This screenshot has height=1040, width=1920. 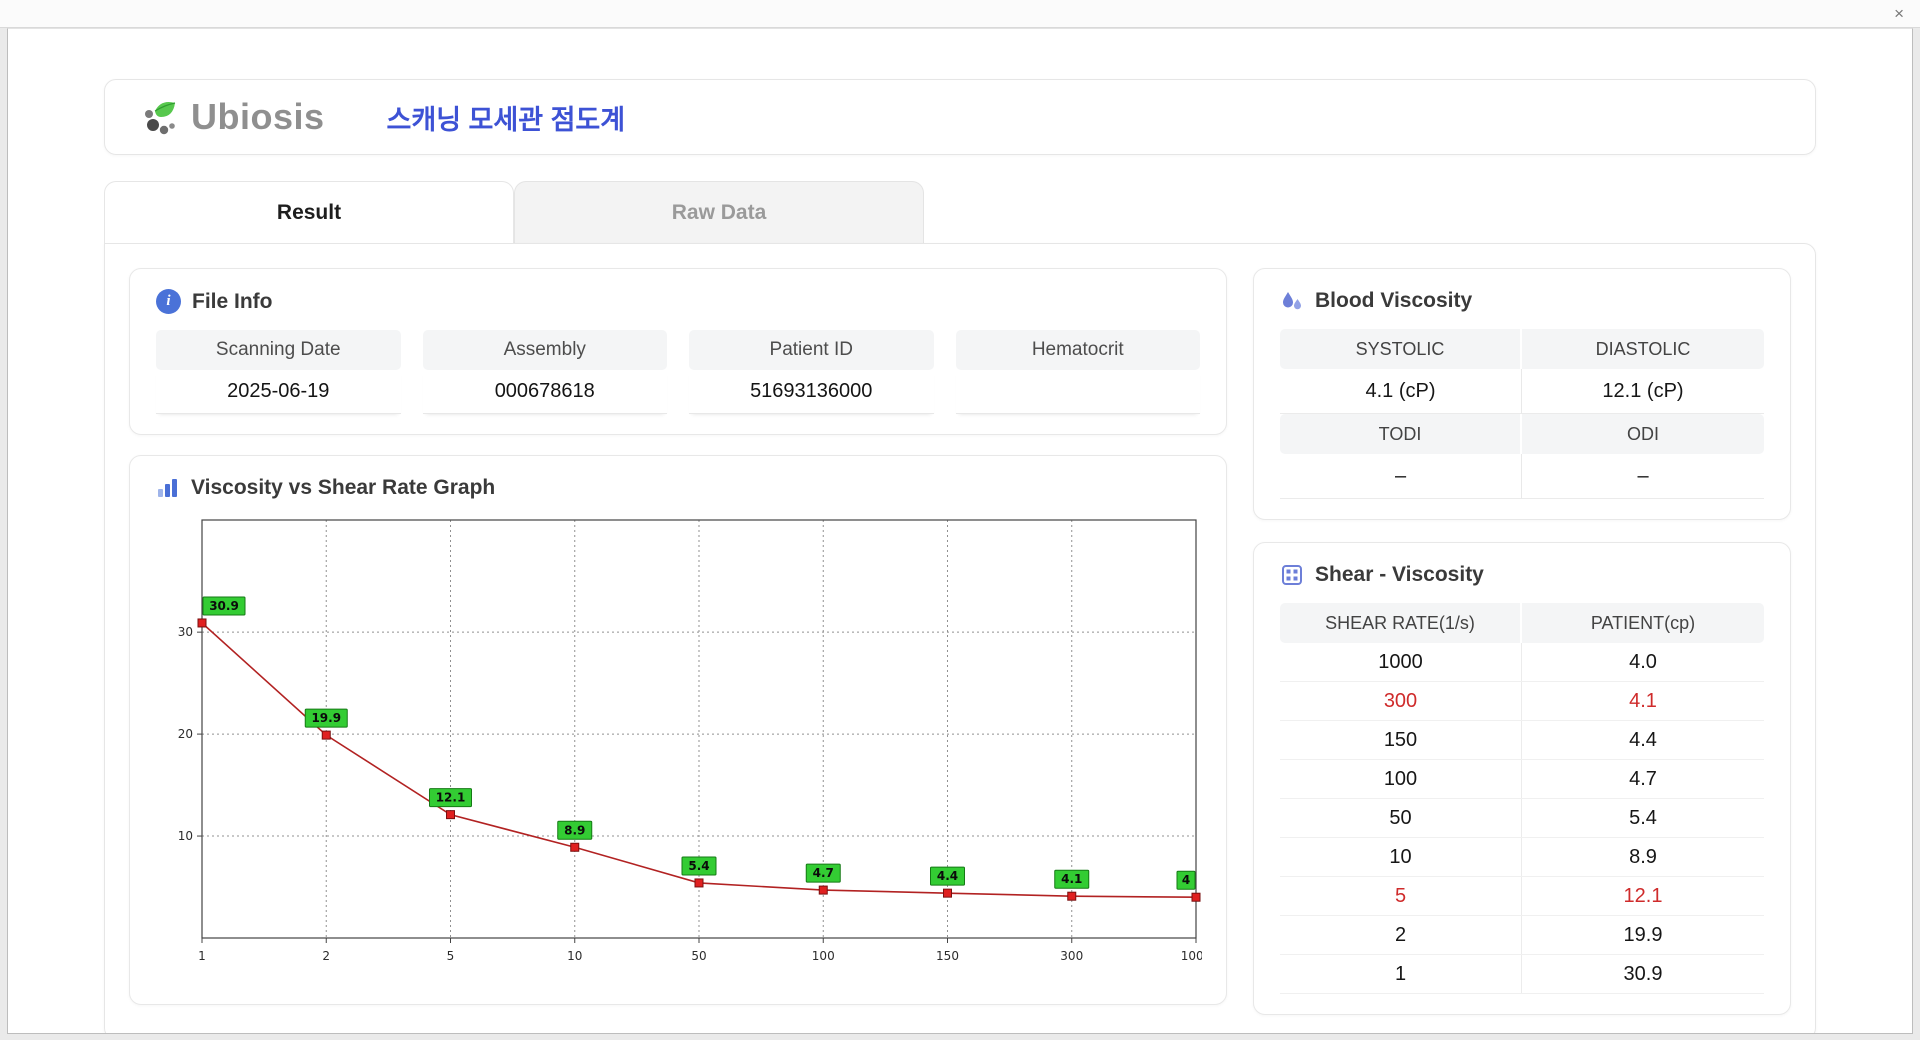 What do you see at coordinates (719, 212) in the screenshot?
I see `tab-raw-data: Raw Data` at bounding box center [719, 212].